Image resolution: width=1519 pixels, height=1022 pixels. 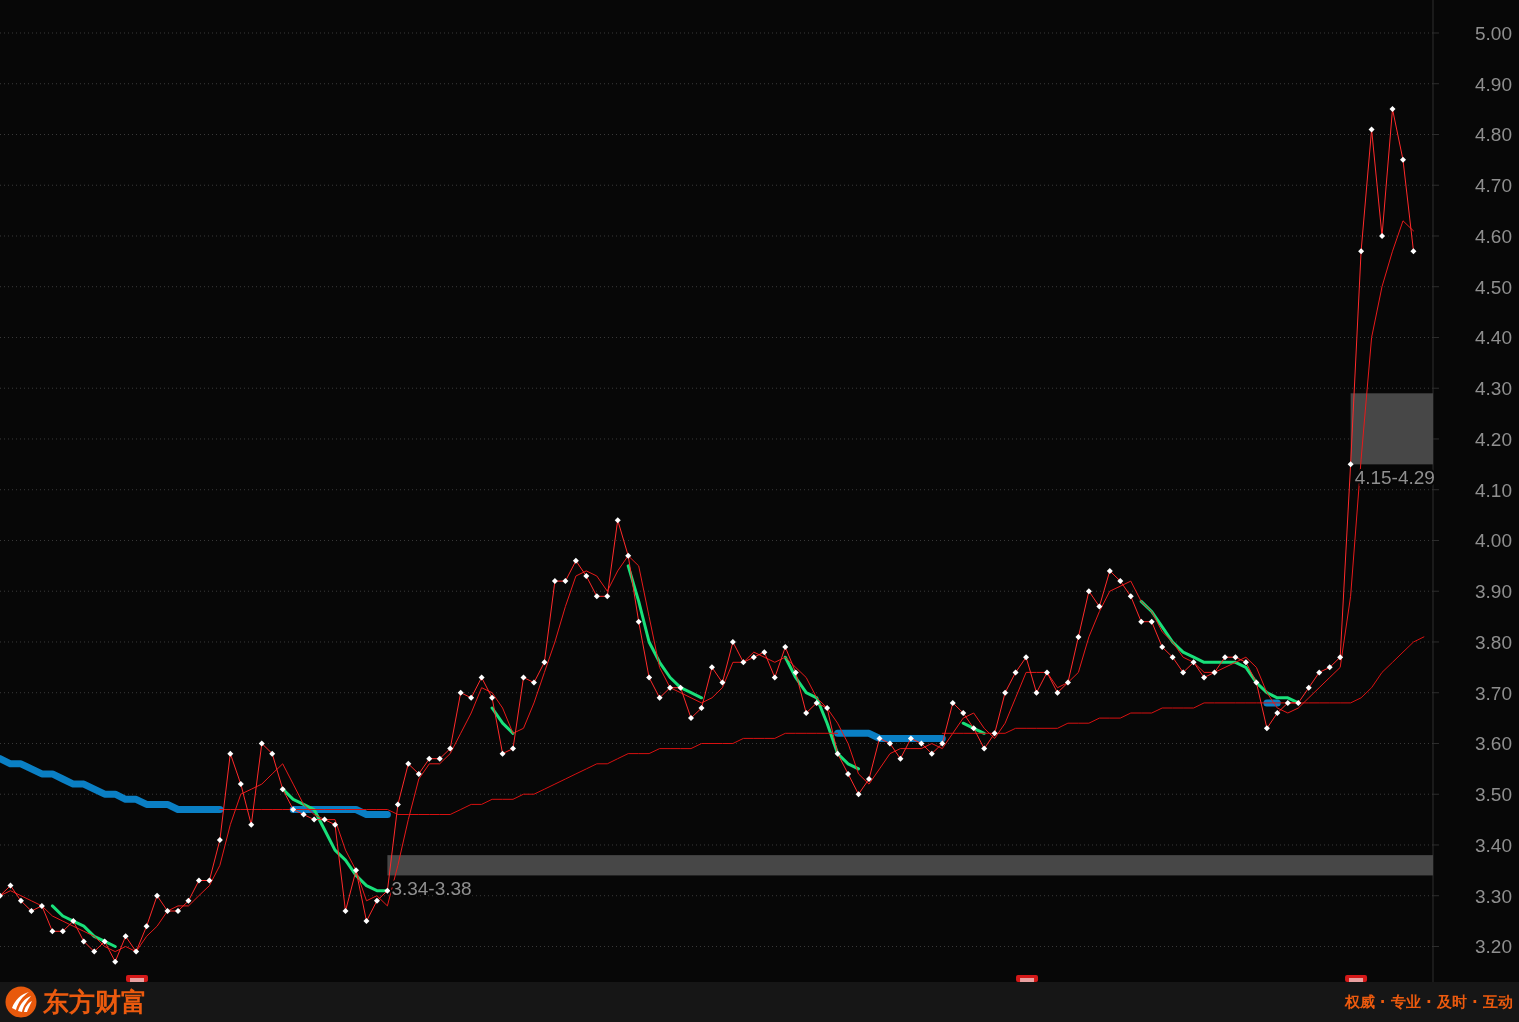 I want to click on axis-tick-label: 4.80, so click(x=1493, y=135).